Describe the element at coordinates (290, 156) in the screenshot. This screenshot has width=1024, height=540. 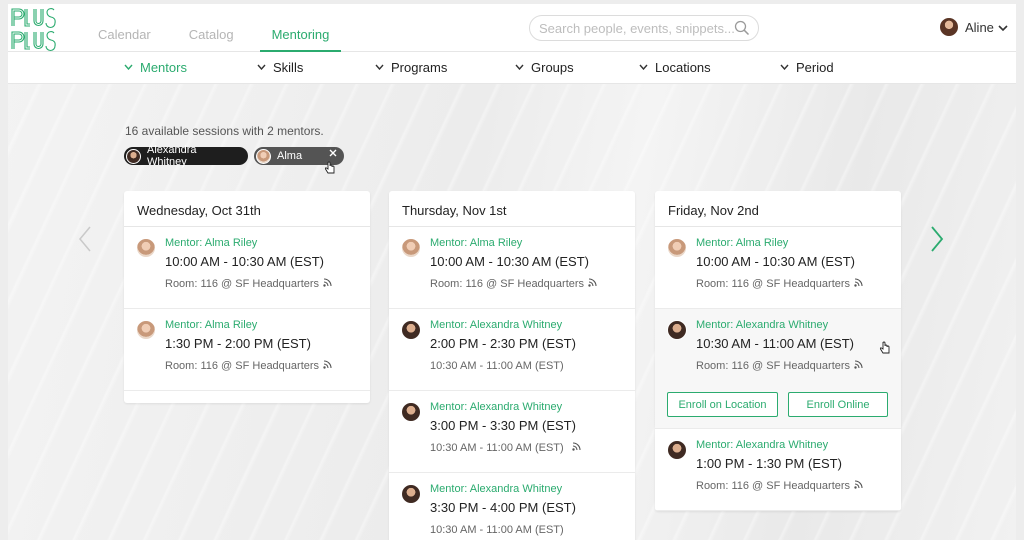
I see `chip-label: Alma` at that location.